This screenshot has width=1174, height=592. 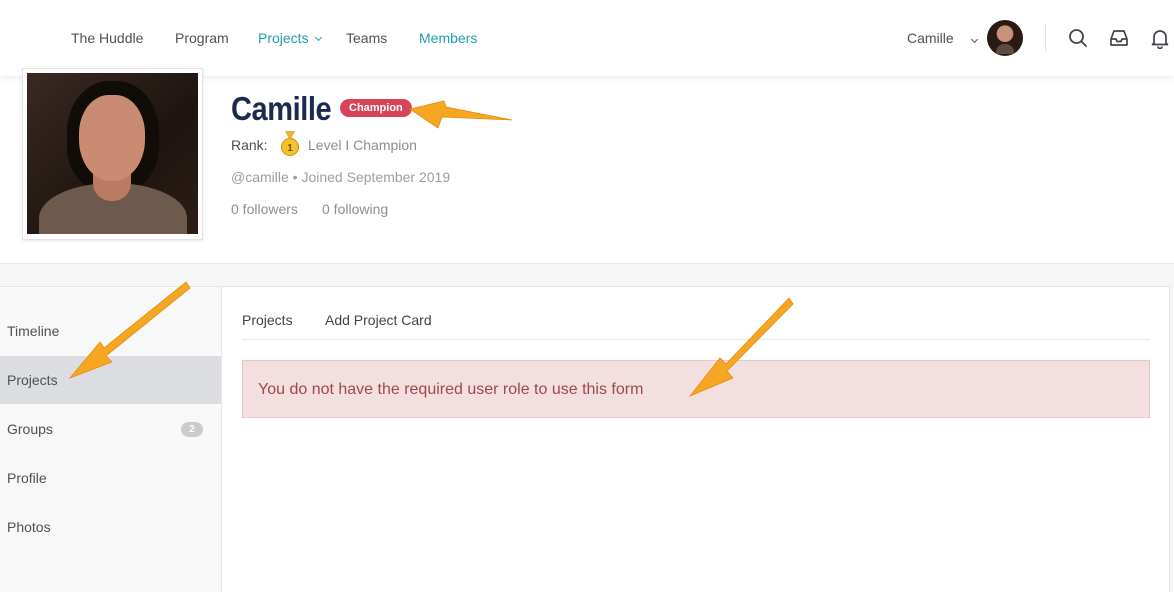 I want to click on user-menu-chevron-icon, so click(x=972, y=41).